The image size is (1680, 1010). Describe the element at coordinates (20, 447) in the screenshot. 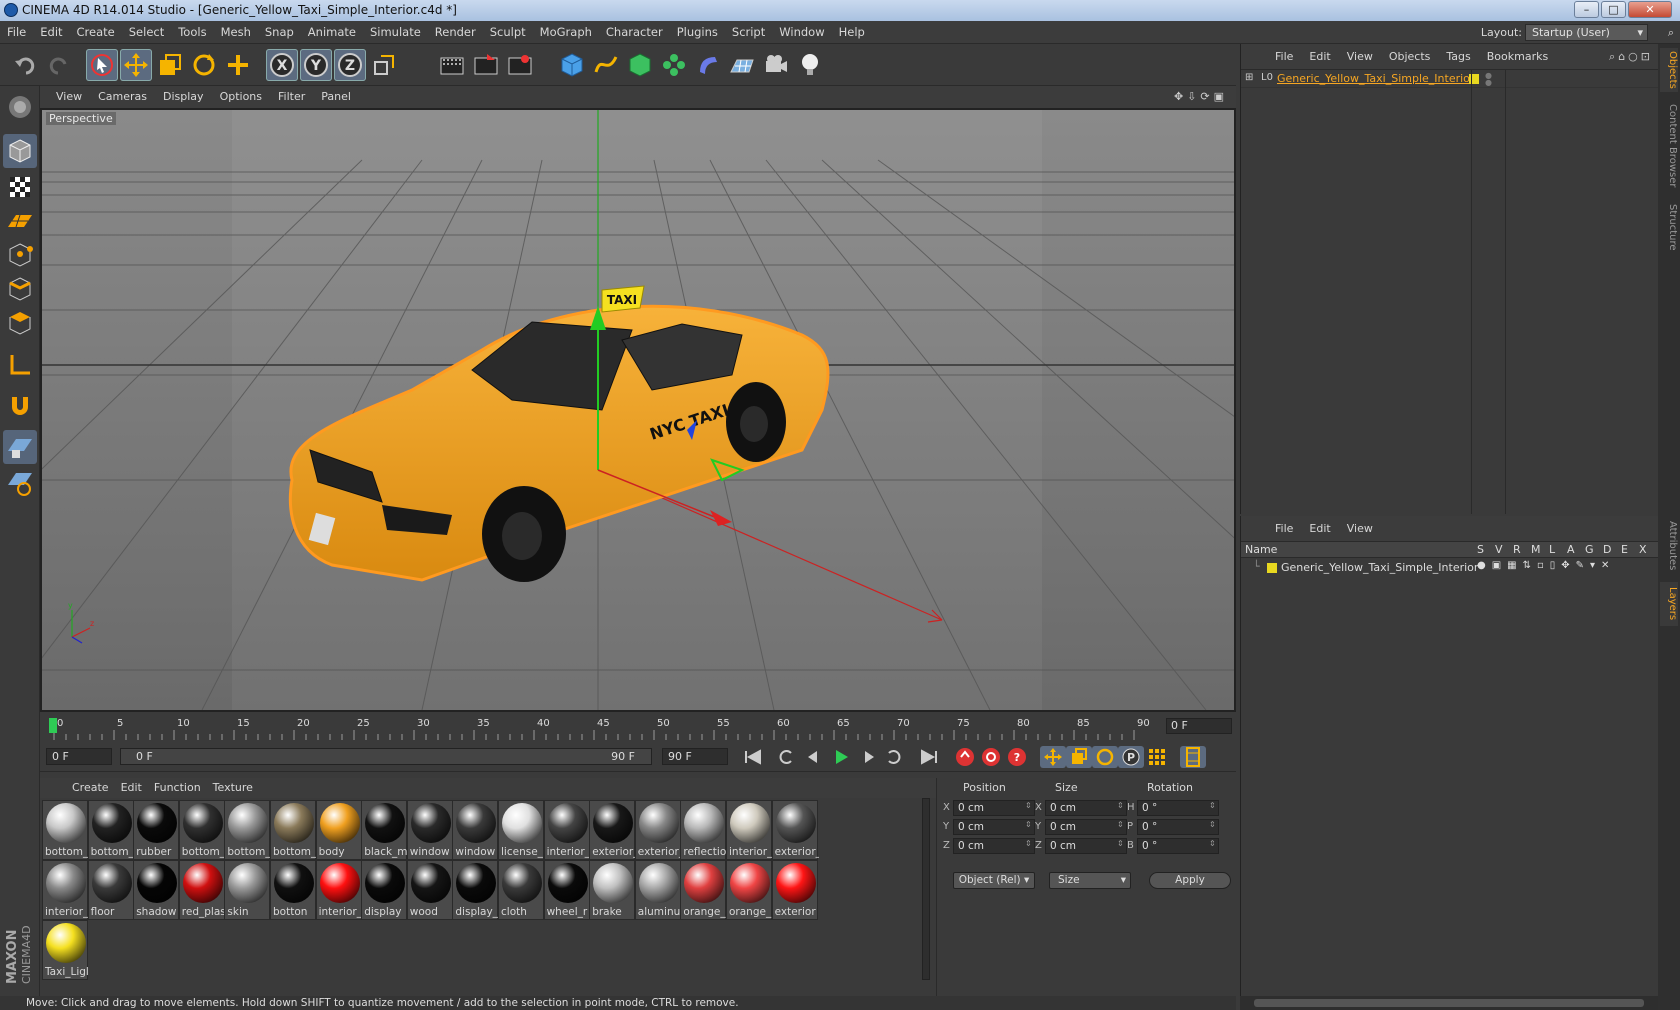

I see `locked-workplane-icon` at that location.